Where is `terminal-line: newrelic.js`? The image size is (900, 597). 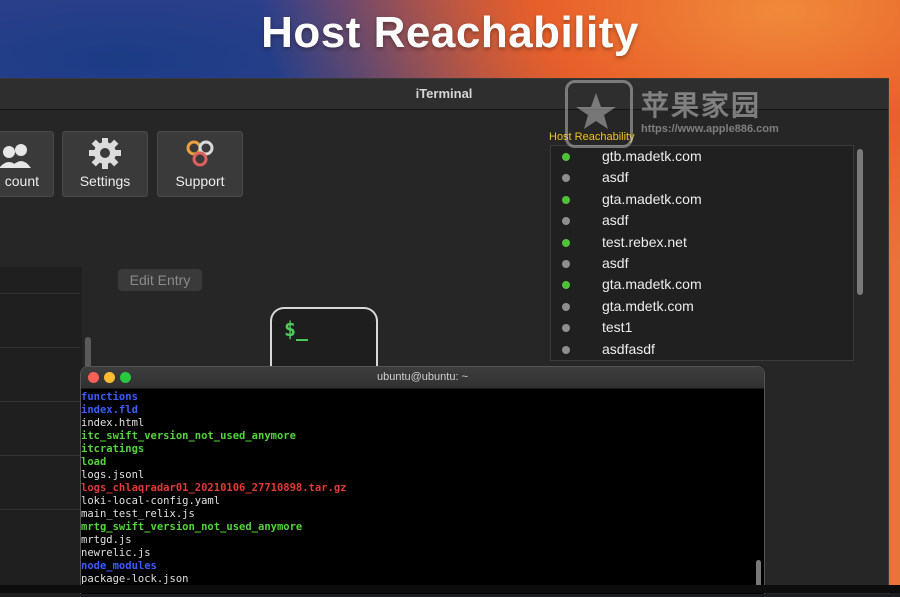
terminal-line: newrelic.js is located at coordinates (116, 553).